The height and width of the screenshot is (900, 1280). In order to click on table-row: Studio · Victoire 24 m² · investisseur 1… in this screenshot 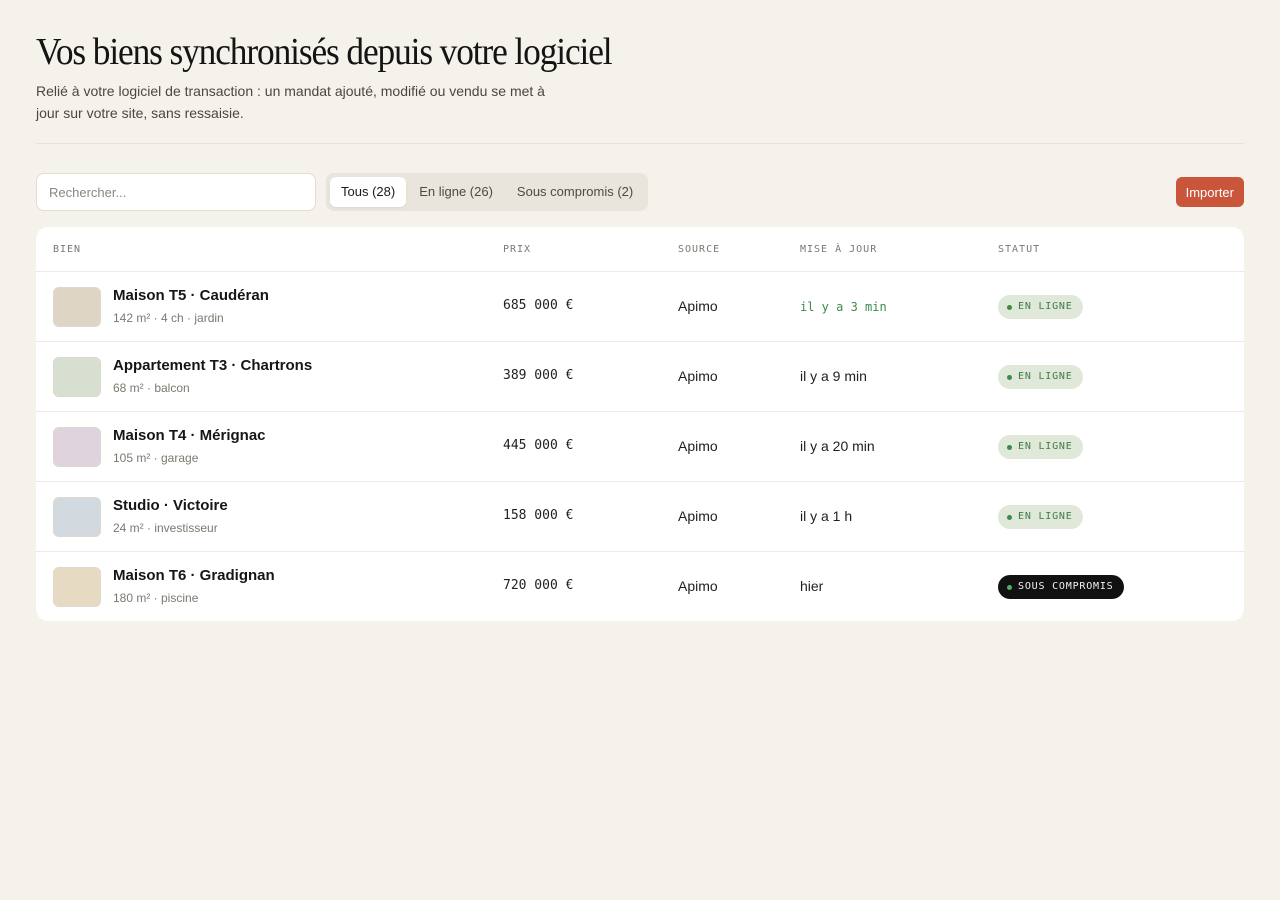, I will do `click(640, 517)`.